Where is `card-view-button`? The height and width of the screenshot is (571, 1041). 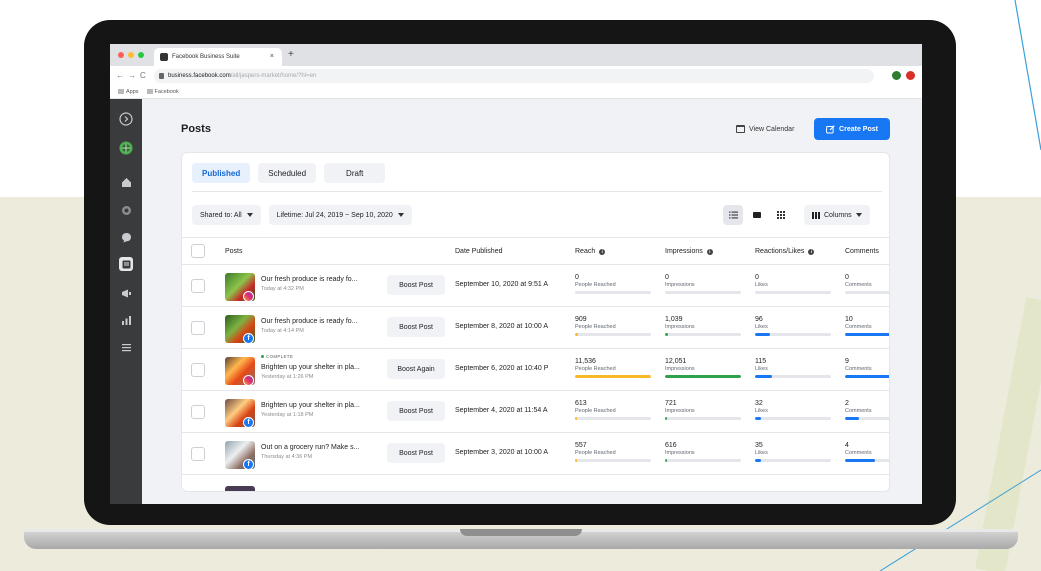
card-view-button is located at coordinates (757, 215).